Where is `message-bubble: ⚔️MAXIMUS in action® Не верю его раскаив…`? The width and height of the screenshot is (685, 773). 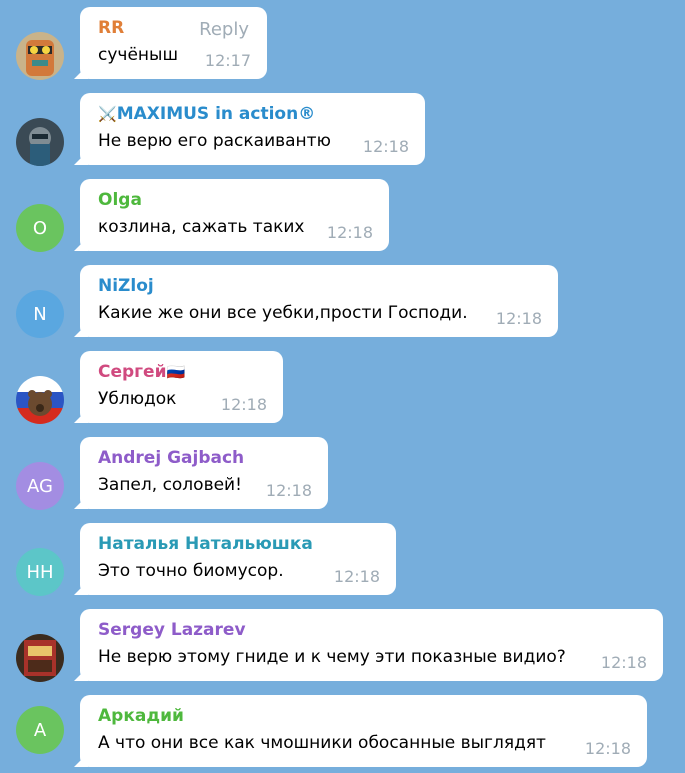
message-bubble: ⚔️MAXIMUS in action® Не верю его раскаив… is located at coordinates (252, 129).